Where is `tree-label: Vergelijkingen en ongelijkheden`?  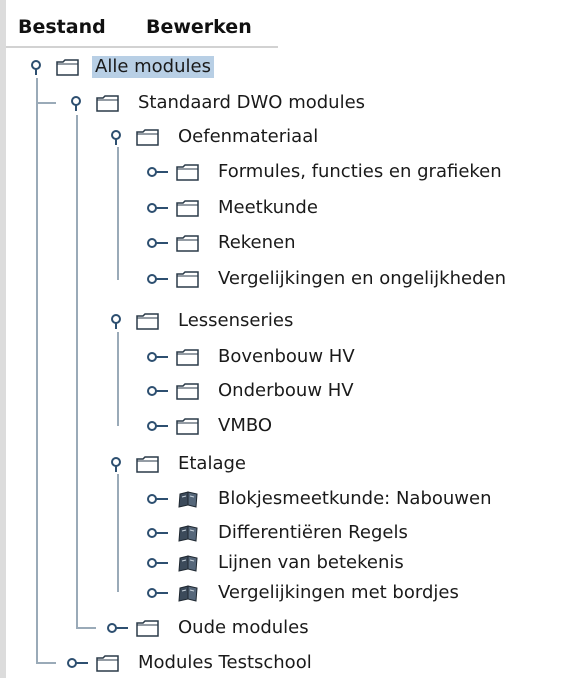
tree-label: Vergelijkingen en ongelijkheden is located at coordinates (362, 278).